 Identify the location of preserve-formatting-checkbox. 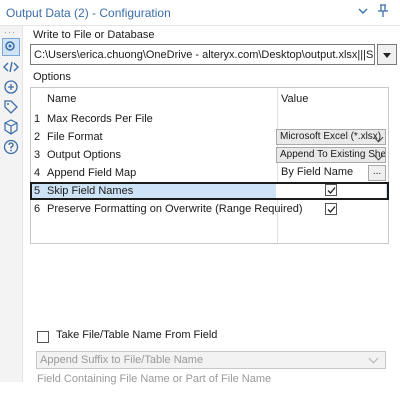
(331, 209).